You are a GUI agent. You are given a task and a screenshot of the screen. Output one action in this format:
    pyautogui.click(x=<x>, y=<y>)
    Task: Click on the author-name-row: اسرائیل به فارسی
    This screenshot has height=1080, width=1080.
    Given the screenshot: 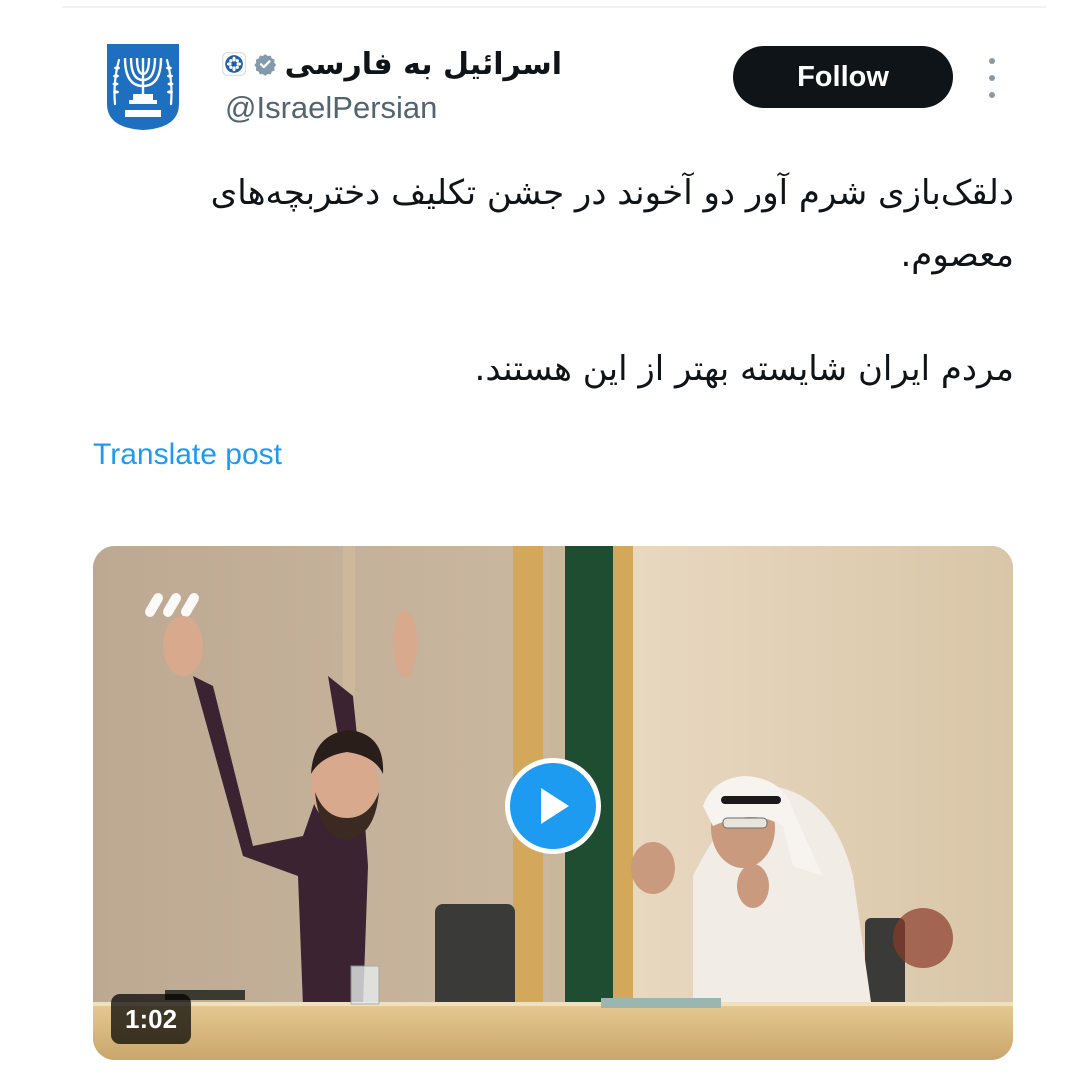 What is the action you would take?
    pyautogui.click(x=392, y=64)
    